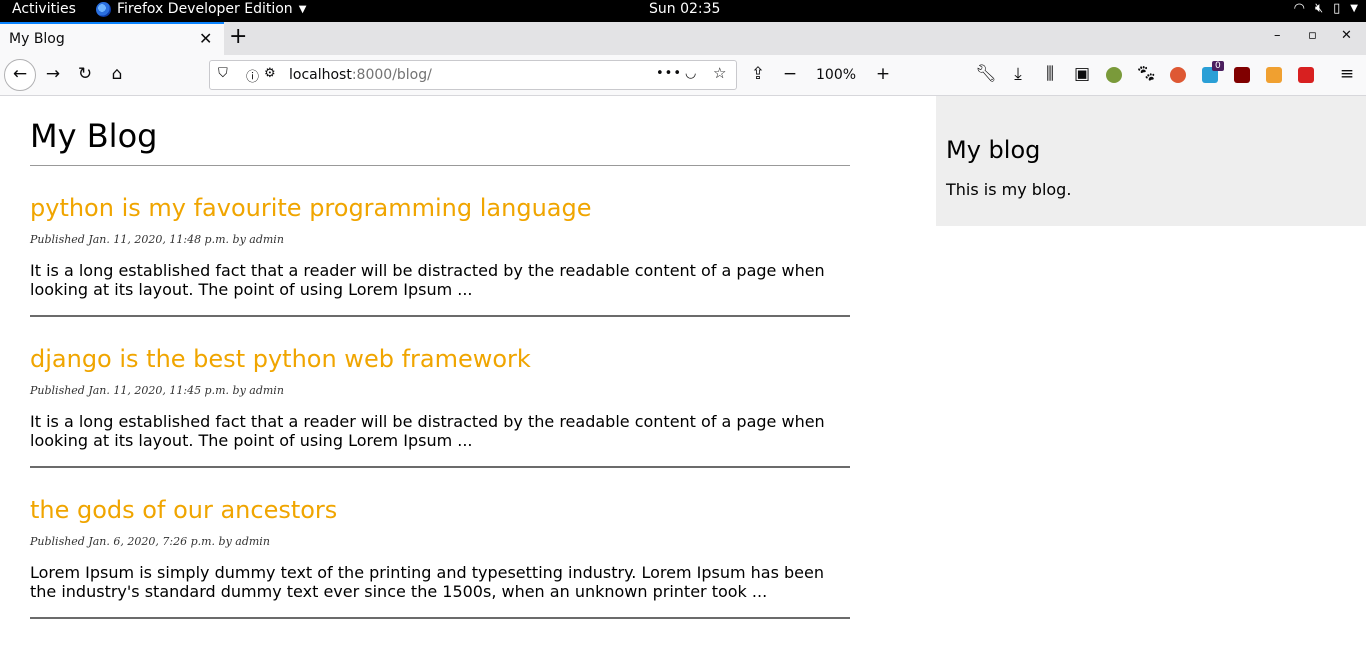 The width and height of the screenshot is (1366, 654). What do you see at coordinates (440, 142) in the screenshot?
I see `page-title: My Blog` at bounding box center [440, 142].